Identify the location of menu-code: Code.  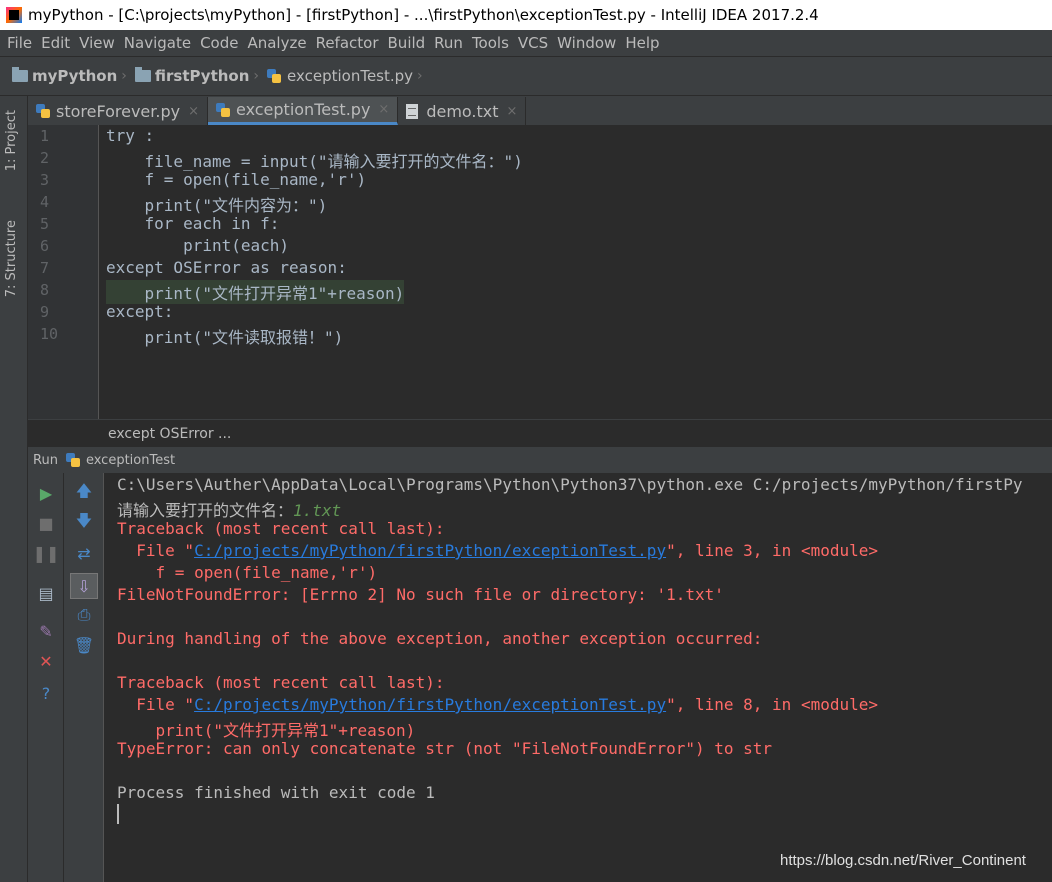
(219, 43).